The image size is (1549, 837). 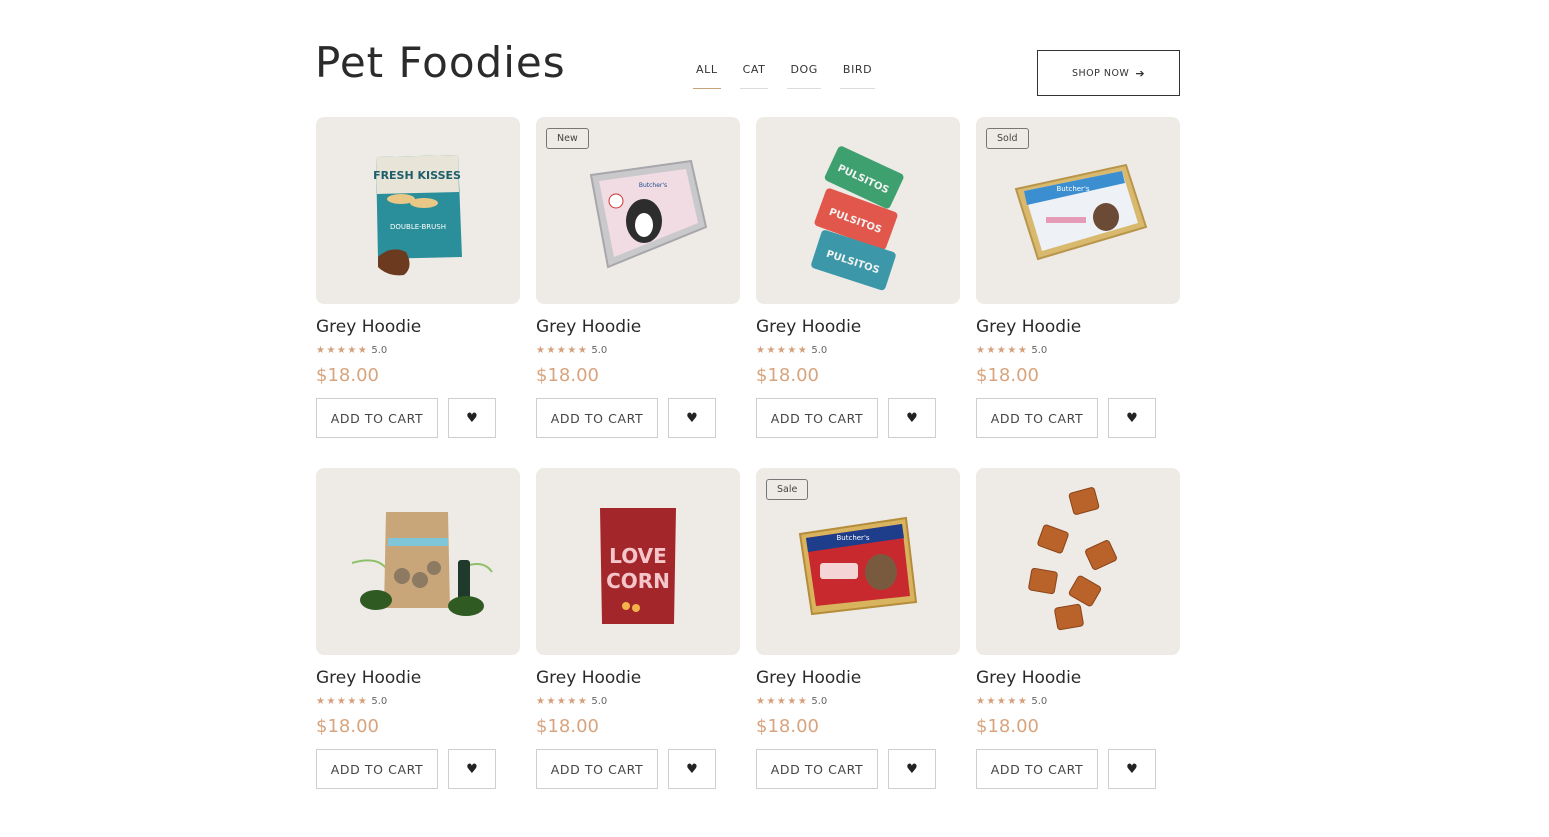 I want to click on page-title: Pet Foodies, so click(x=440, y=62).